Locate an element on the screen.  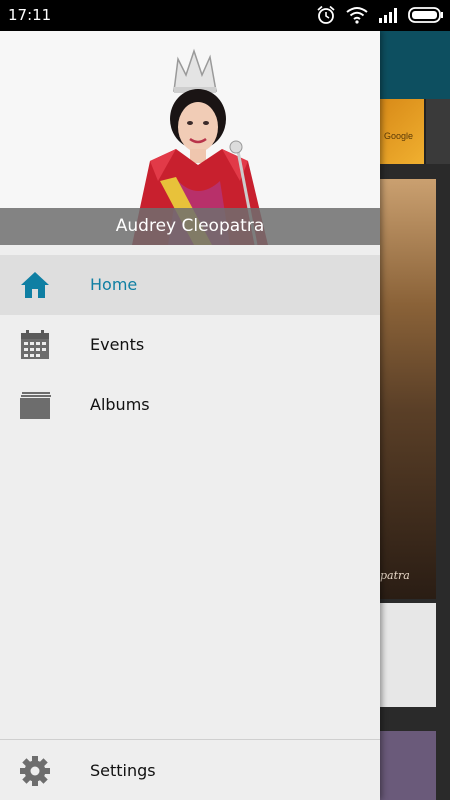
app-photo: patra is located at coordinates (408, 389).